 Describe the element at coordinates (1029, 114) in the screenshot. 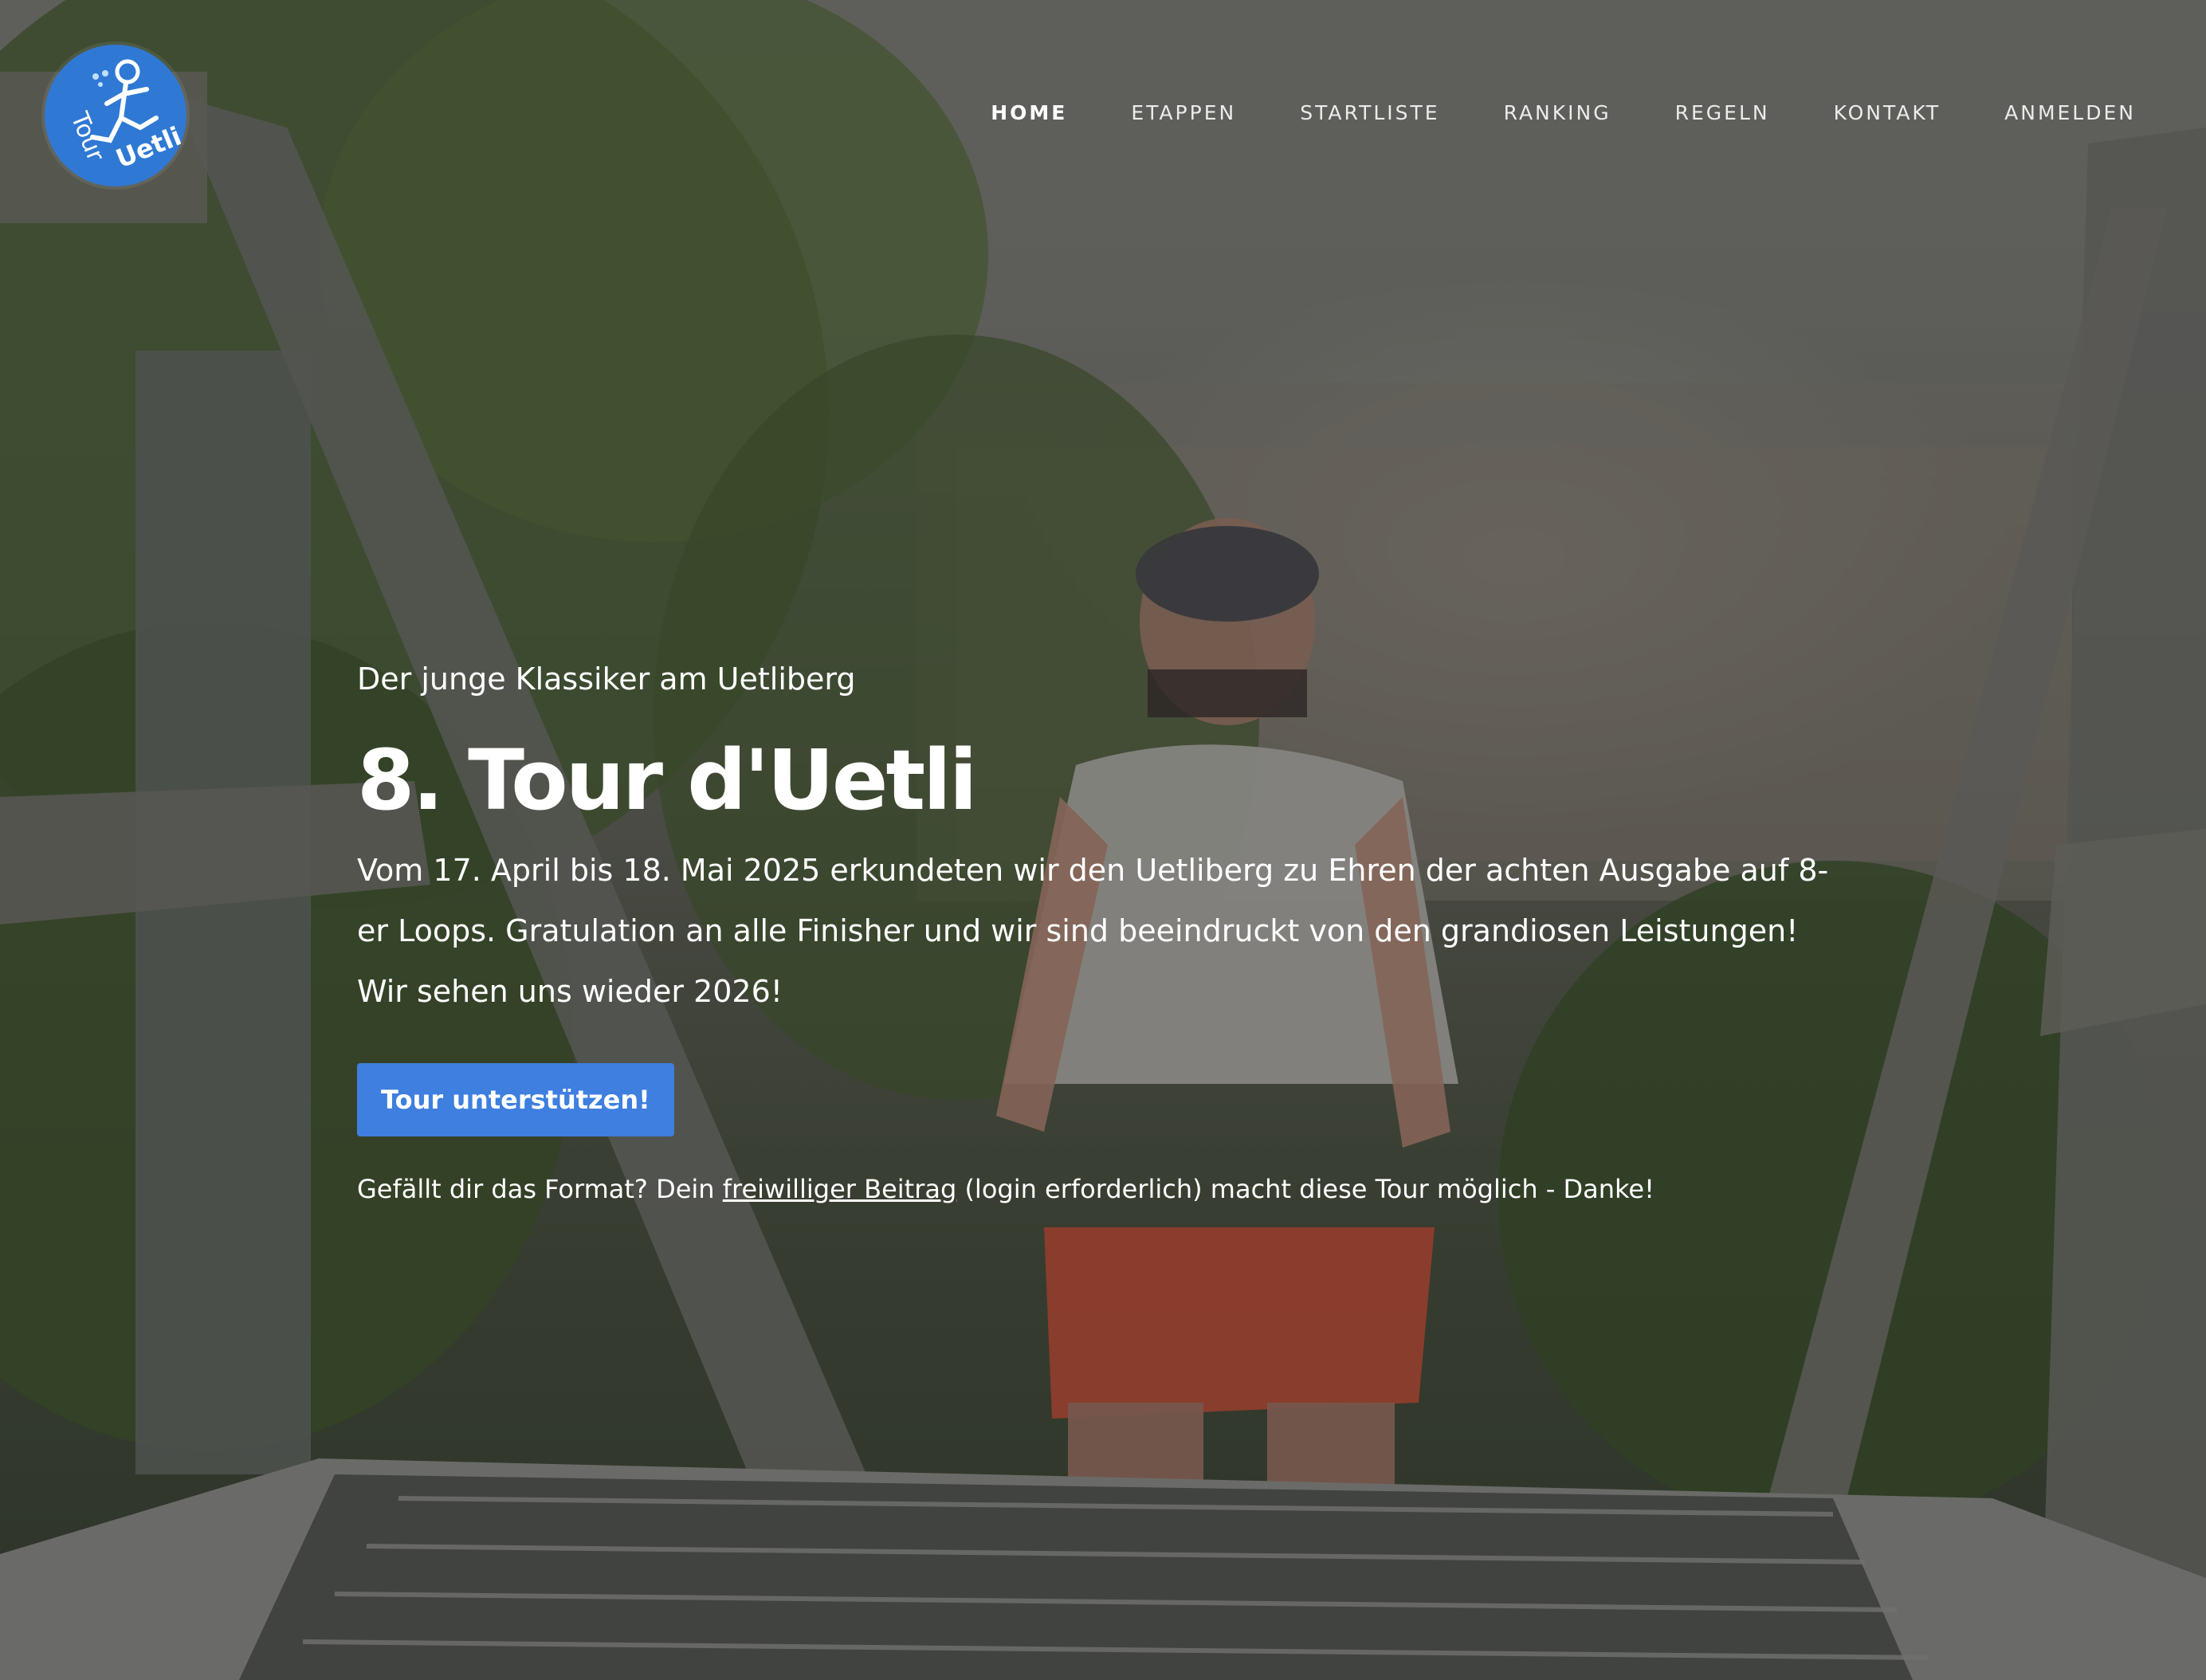

I see `nav-home: HOME` at that location.